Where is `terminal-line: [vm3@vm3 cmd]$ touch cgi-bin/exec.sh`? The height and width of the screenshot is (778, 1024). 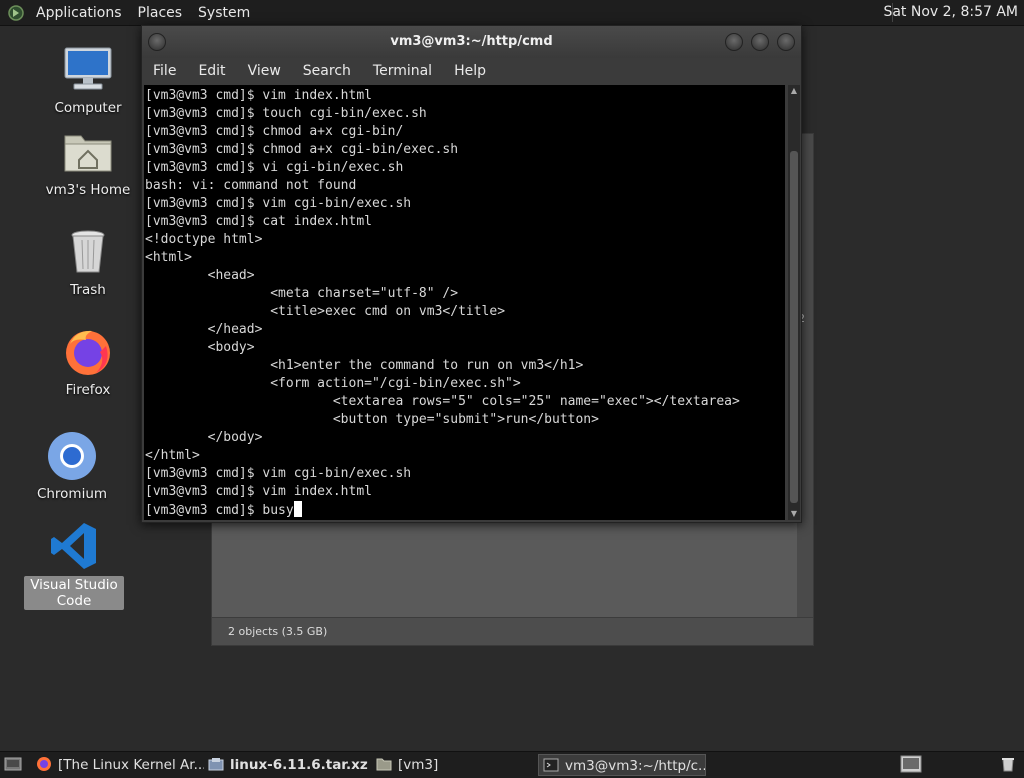
terminal-line: [vm3@vm3 cmd]$ touch cgi-bin/exec.sh is located at coordinates (286, 113).